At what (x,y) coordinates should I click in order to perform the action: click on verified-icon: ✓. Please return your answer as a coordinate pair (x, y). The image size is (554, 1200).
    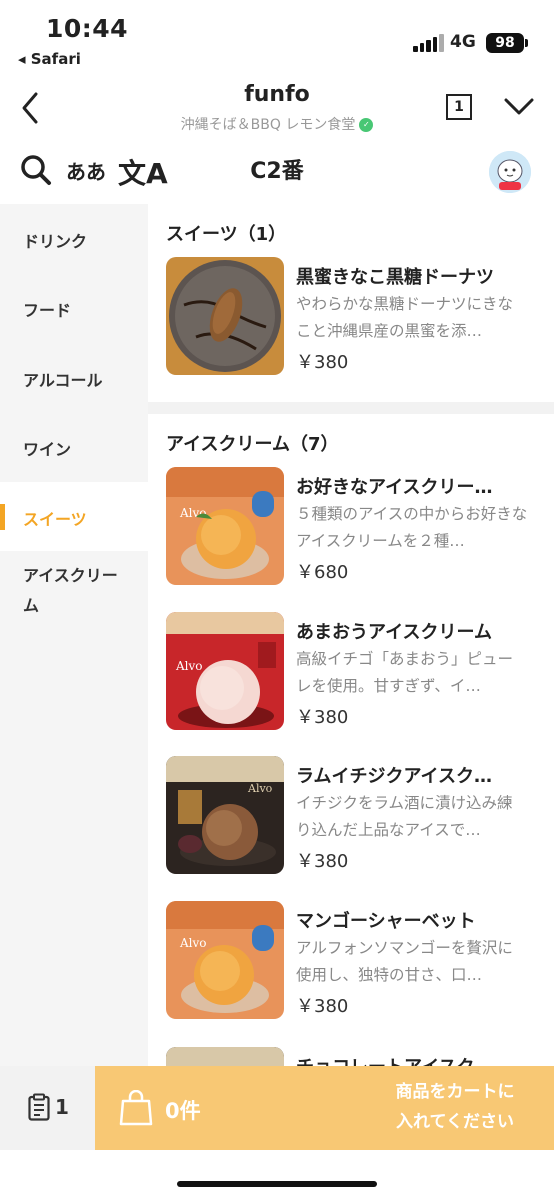
    Looking at the image, I should click on (366, 125).